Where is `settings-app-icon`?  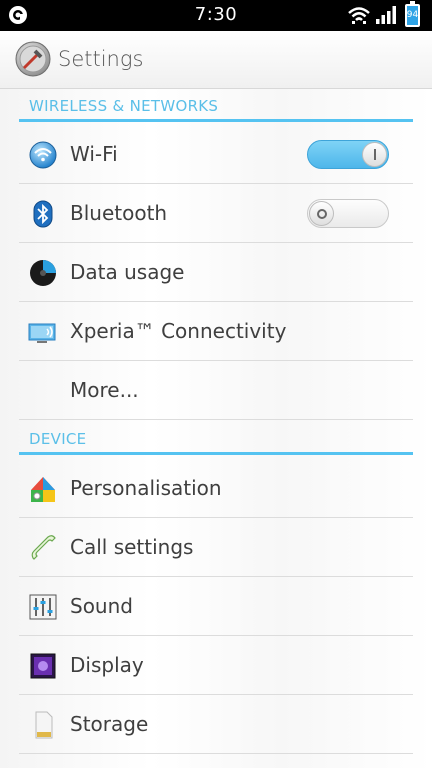
settings-app-icon is located at coordinates (33, 59).